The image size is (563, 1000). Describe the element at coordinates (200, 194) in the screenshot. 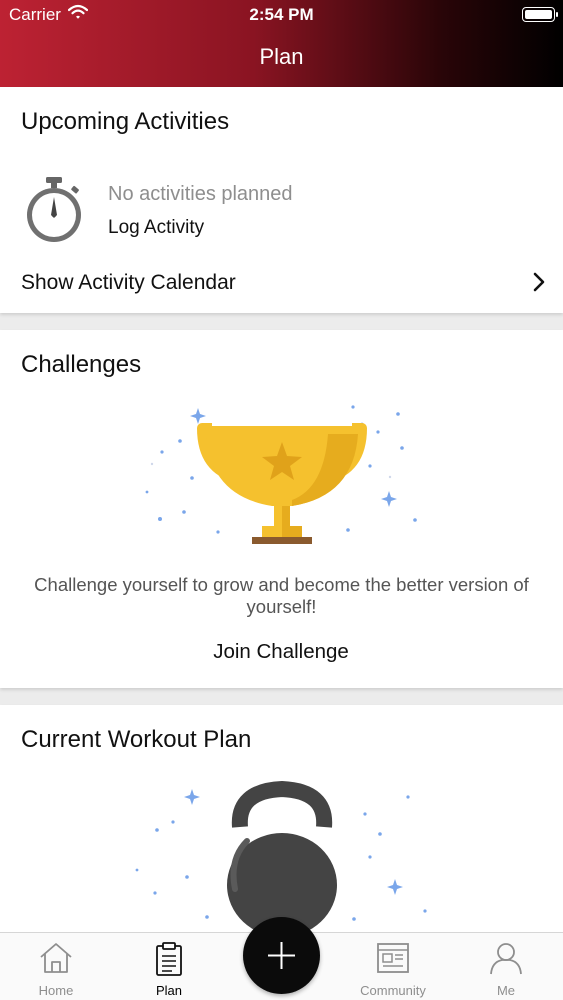

I see `no-activities-text: No activities planned` at that location.